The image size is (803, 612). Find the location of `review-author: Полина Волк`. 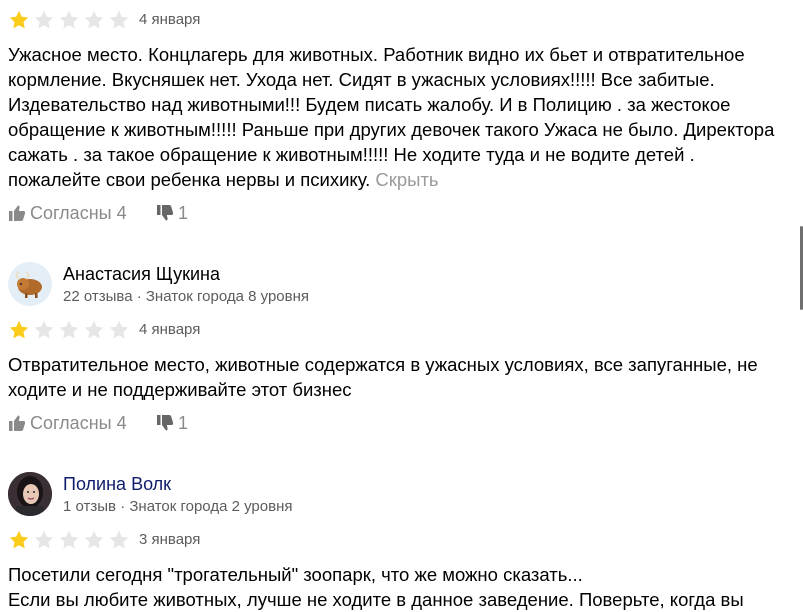

review-author: Полина Волк is located at coordinates (117, 484).